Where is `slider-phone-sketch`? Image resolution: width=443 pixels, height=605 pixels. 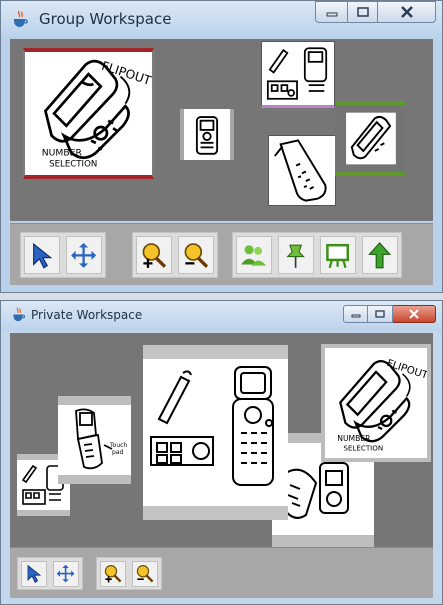
slider-phone-sketch is located at coordinates (370, 138).